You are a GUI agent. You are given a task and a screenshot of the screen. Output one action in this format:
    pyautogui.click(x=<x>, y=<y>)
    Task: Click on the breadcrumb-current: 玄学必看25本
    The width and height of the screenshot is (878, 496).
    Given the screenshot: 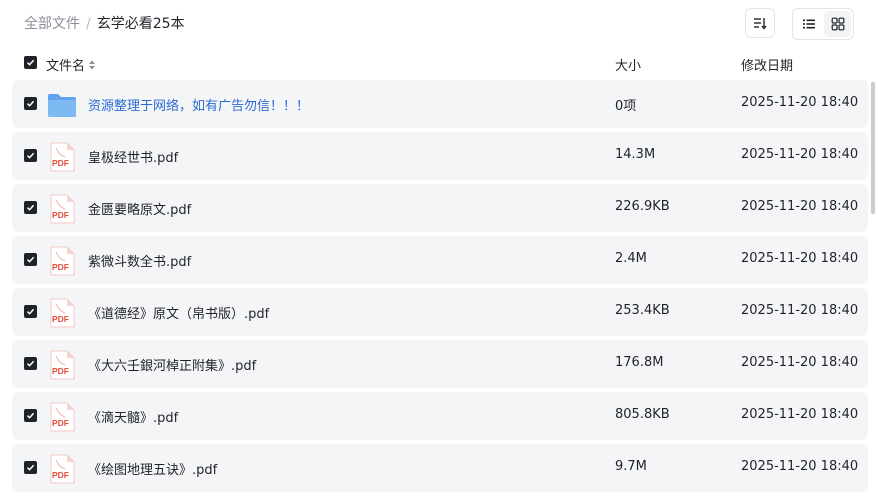 What is the action you would take?
    pyautogui.click(x=140, y=24)
    